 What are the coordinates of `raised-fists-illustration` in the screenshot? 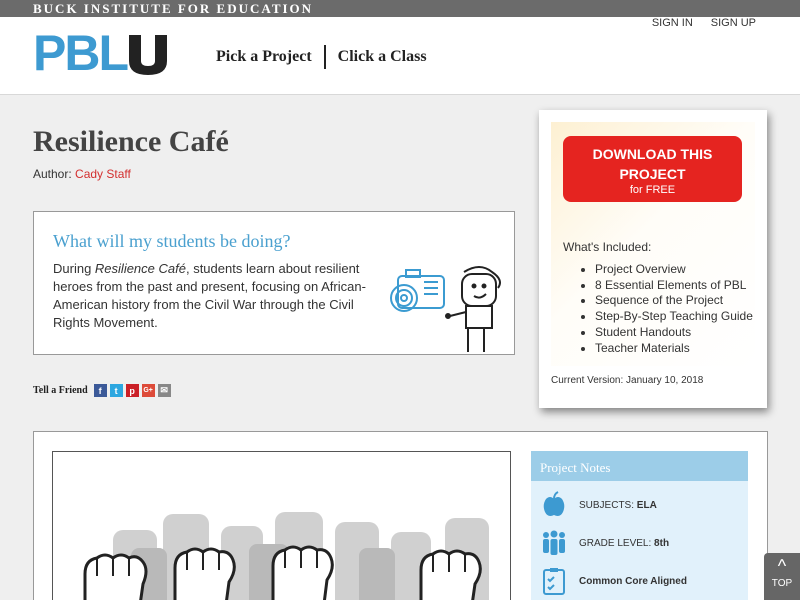 It's located at (281, 526).